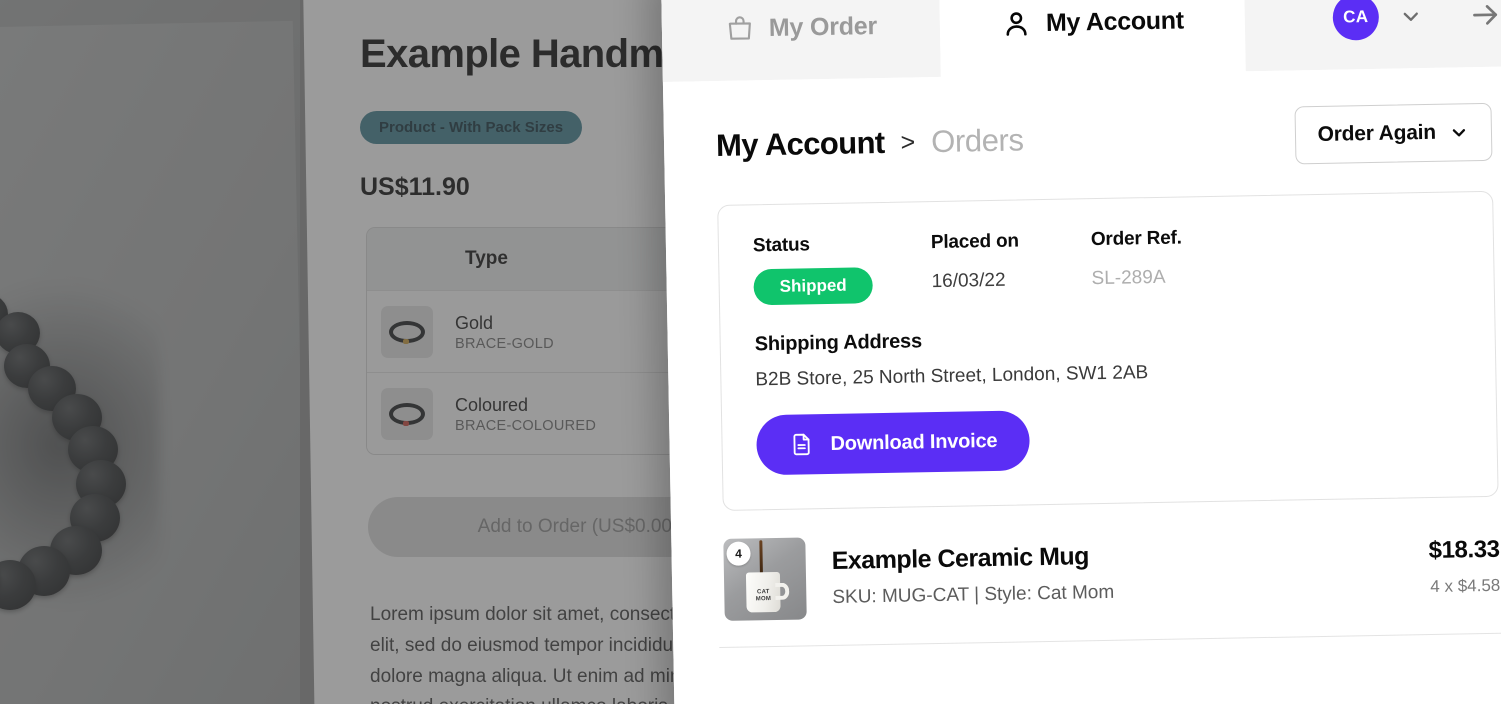 The width and height of the screenshot is (1501, 704). I want to click on order-again-button: Order Again, so click(1393, 133).